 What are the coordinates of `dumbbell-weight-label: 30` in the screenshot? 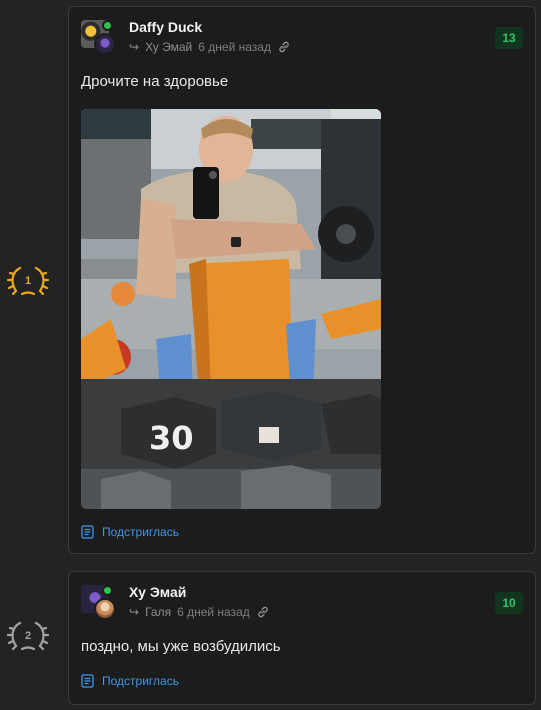 It's located at (171, 438).